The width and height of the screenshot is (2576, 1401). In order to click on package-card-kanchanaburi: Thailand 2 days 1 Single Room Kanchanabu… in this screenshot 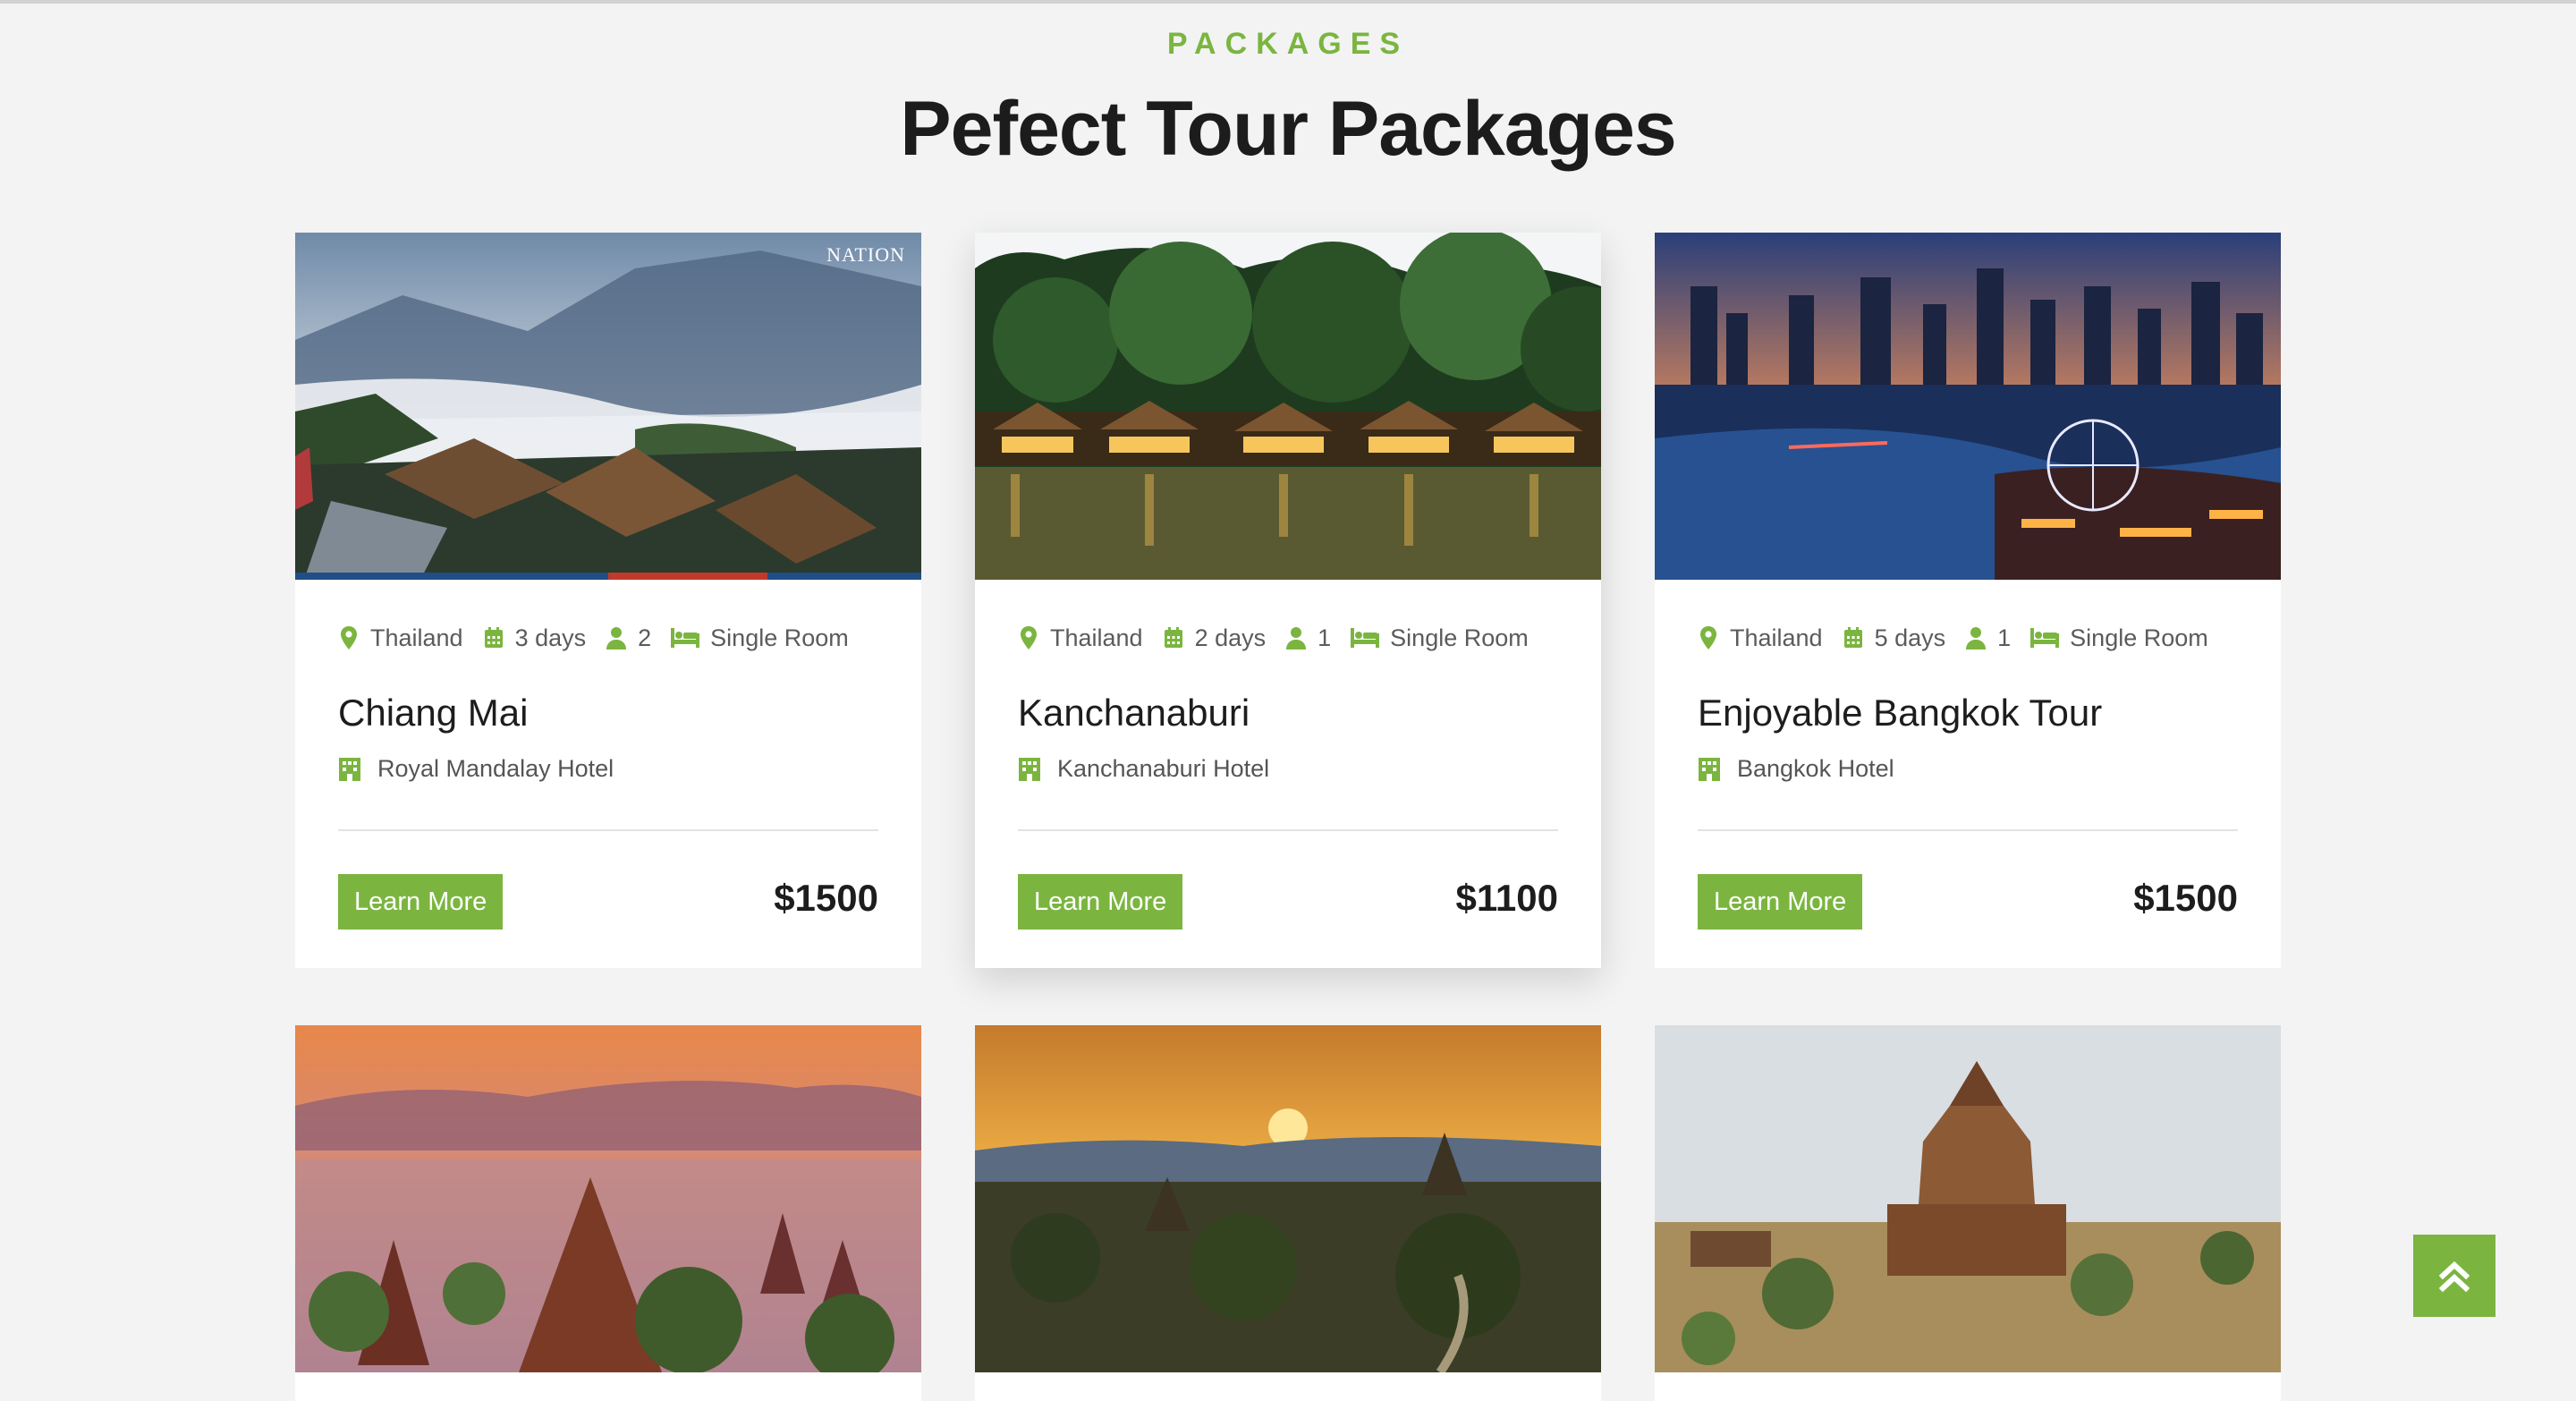, I will do `click(1288, 600)`.